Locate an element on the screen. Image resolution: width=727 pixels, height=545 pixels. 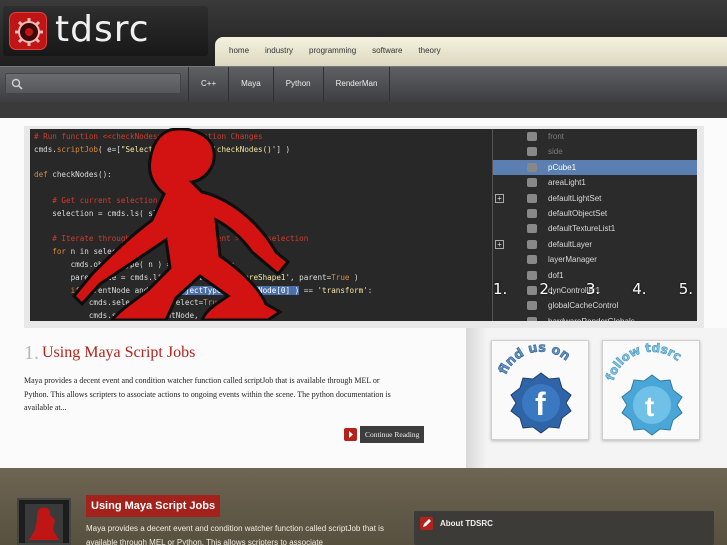
outliner-item-label: hardwareRenderGlobals is located at coordinates (591, 319).